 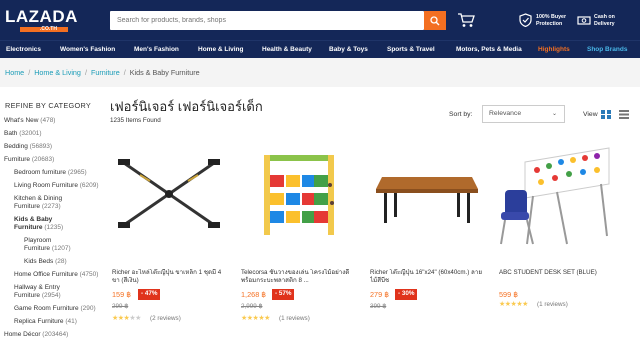 I want to click on discount-badge: - 30%, so click(x=406, y=294).